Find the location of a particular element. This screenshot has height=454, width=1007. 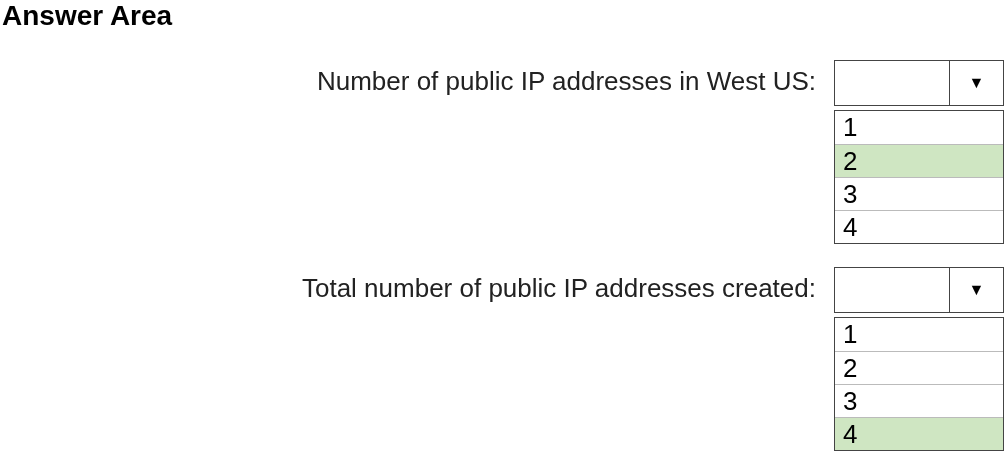

dropdown-option: 4 is located at coordinates (919, 433).